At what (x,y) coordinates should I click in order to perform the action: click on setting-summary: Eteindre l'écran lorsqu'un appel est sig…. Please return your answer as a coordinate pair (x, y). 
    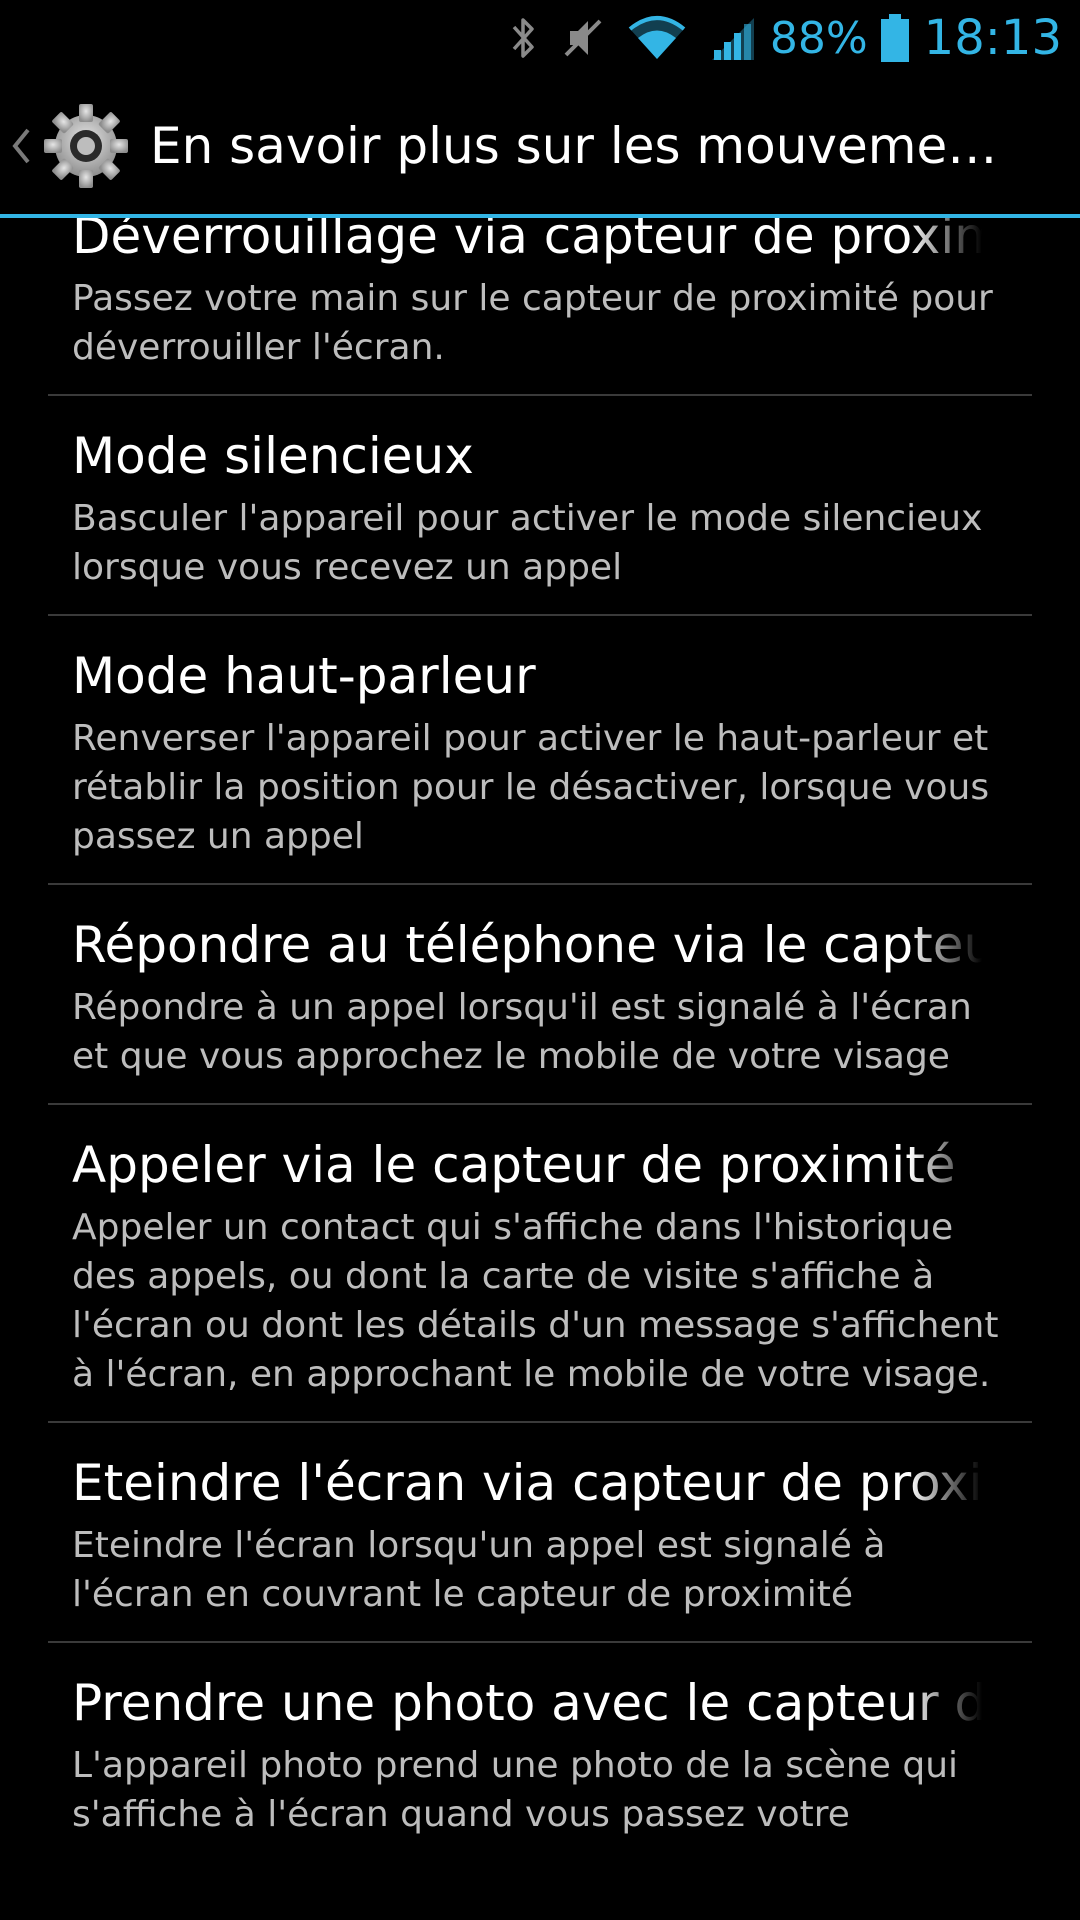
    Looking at the image, I should click on (479, 1570).